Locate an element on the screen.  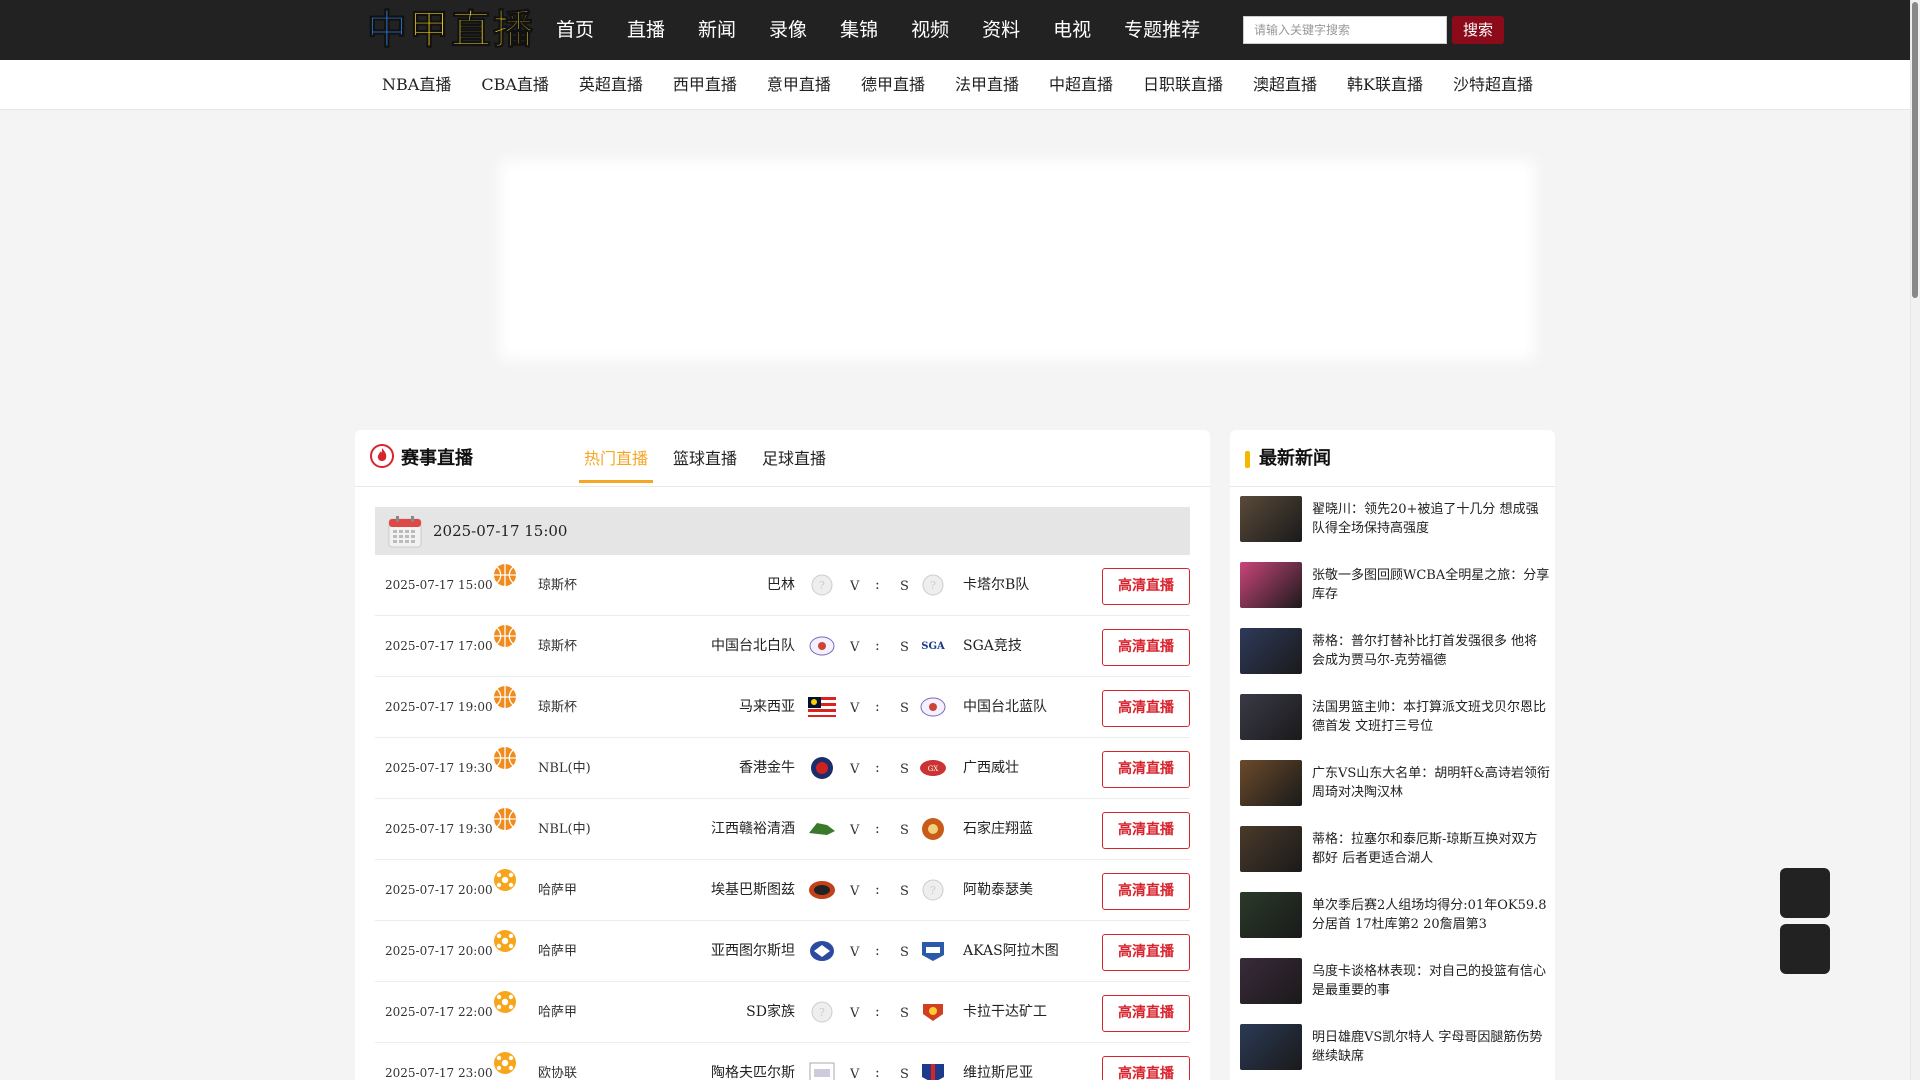
match-row: 2025-07-17 20:00 哈萨甲 亚西图尔斯坦 V: S AKAS阿拉木图 高清直播 is located at coordinates (782, 951).